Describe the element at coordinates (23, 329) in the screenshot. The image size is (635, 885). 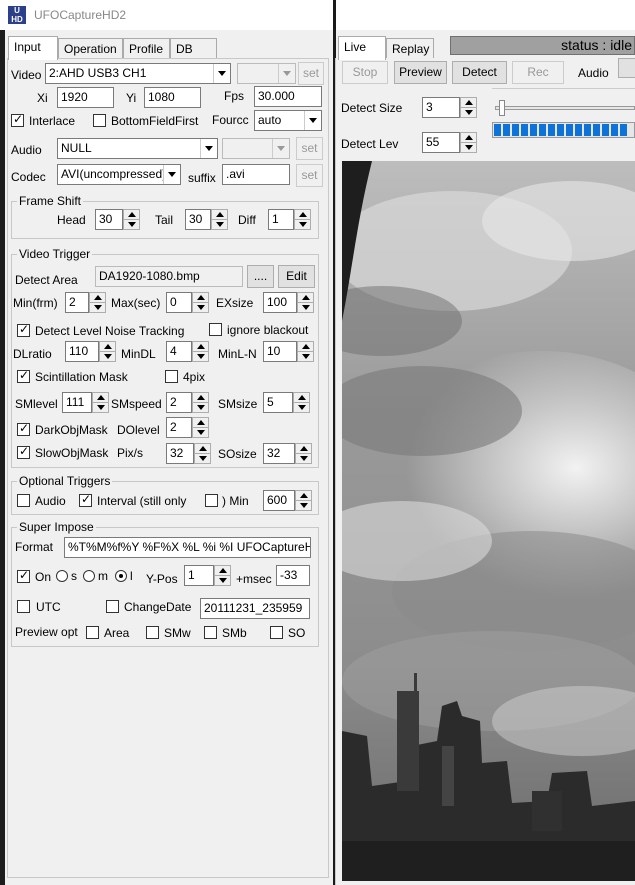
I see `noise-tracking-checkbox` at that location.